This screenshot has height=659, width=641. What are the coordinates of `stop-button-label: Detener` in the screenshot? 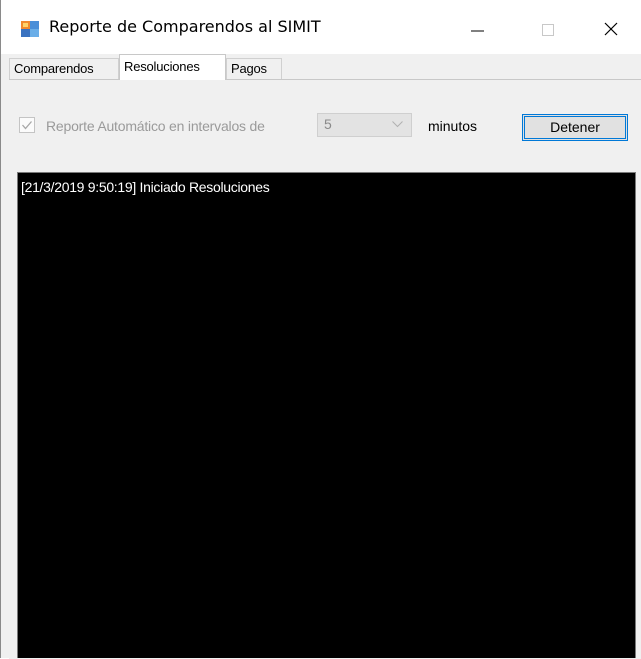 It's located at (575, 127).